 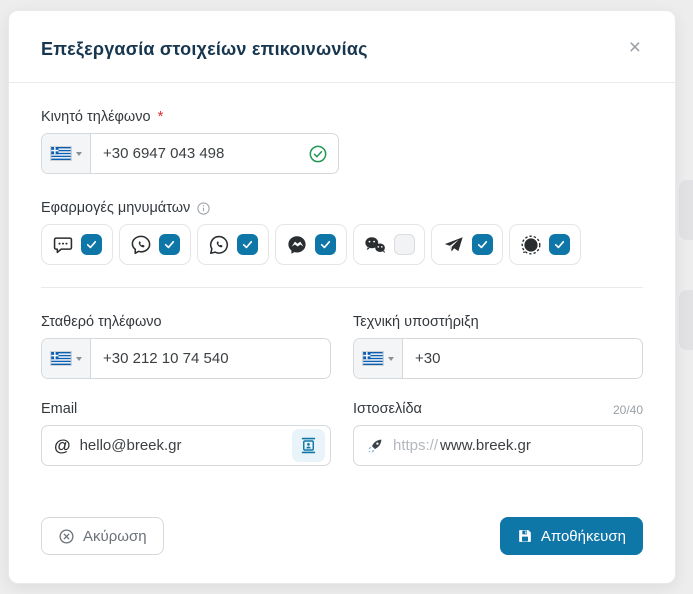 I want to click on app-chip-viber, so click(x=155, y=244).